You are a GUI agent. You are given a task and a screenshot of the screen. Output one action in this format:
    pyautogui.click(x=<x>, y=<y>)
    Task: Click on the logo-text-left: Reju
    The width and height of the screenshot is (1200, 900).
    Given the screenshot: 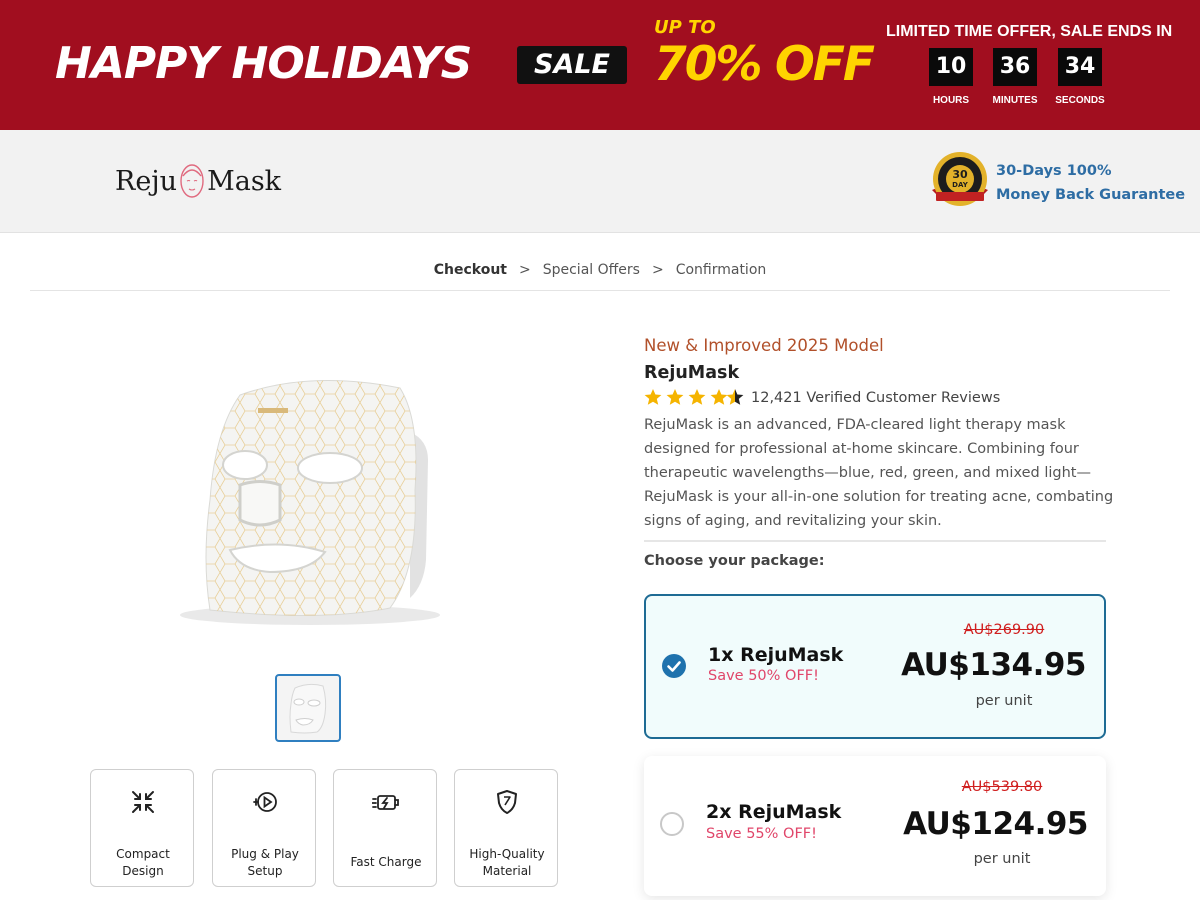 What is the action you would take?
    pyautogui.click(x=146, y=181)
    